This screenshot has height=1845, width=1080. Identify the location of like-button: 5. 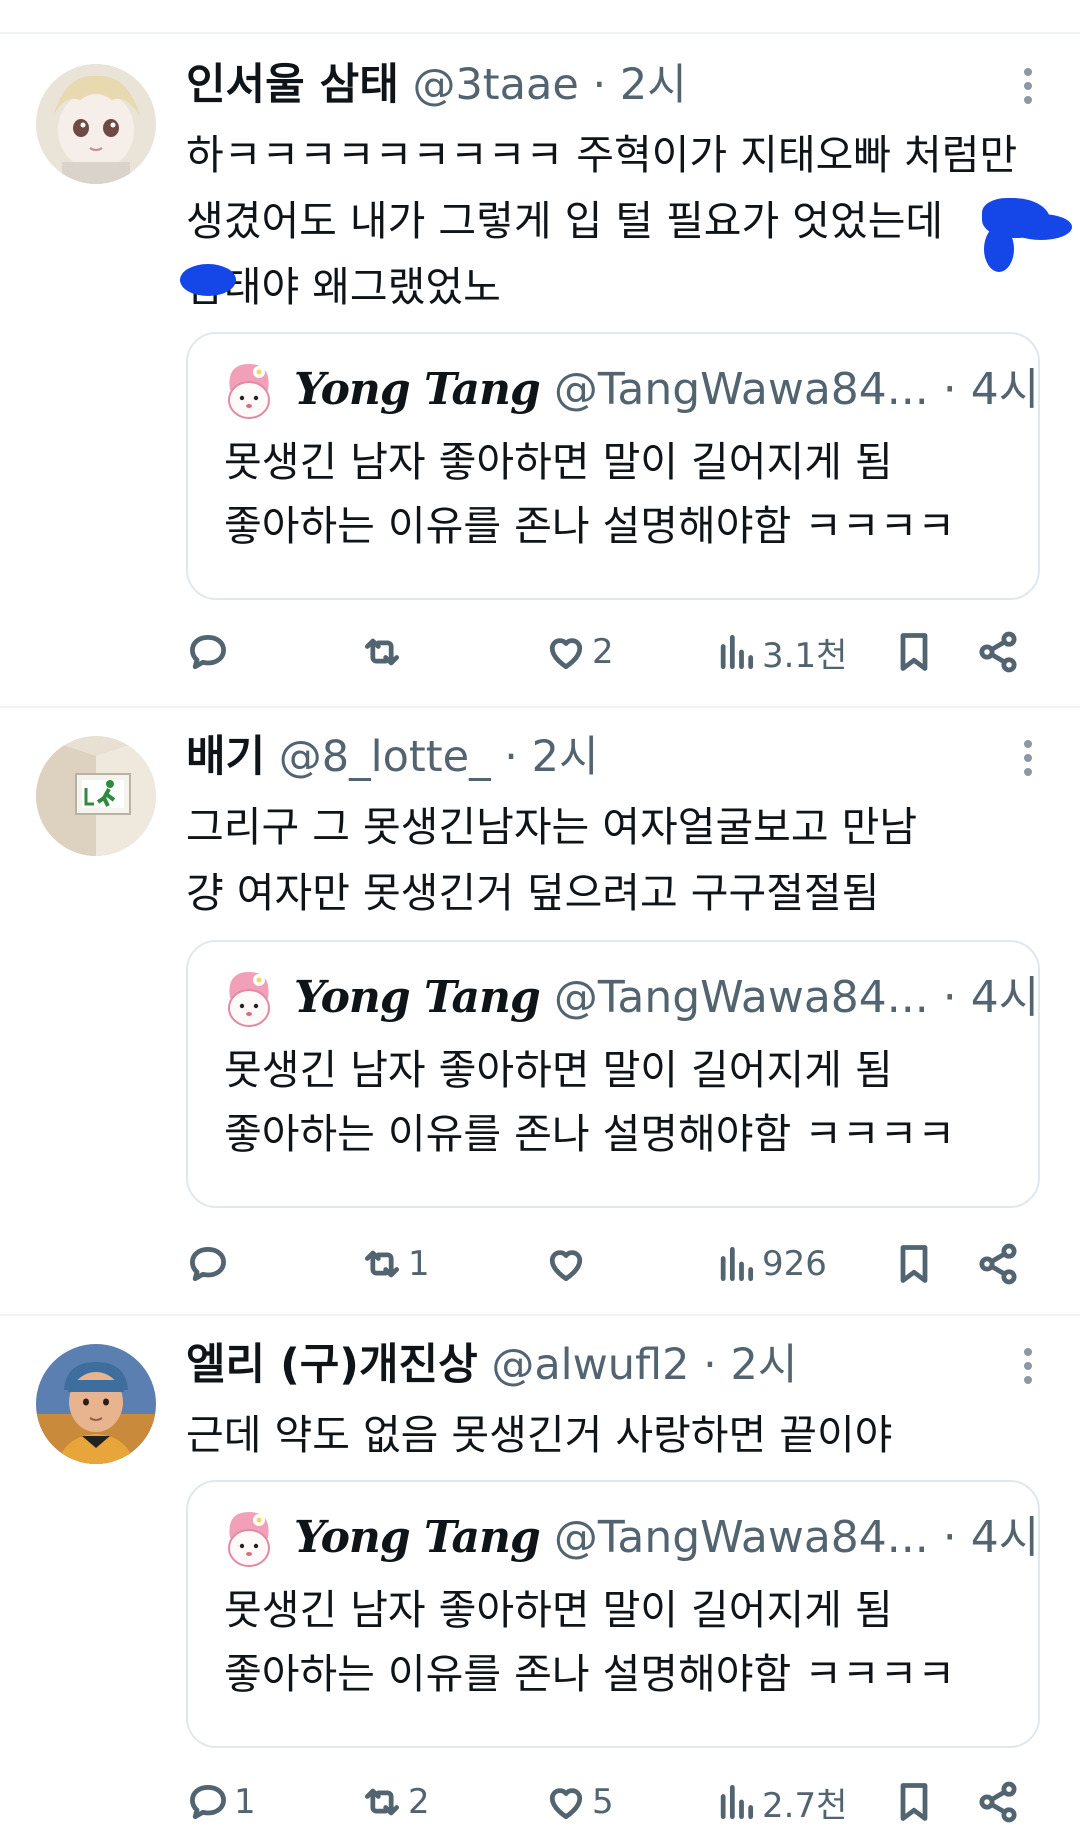
(579, 1802).